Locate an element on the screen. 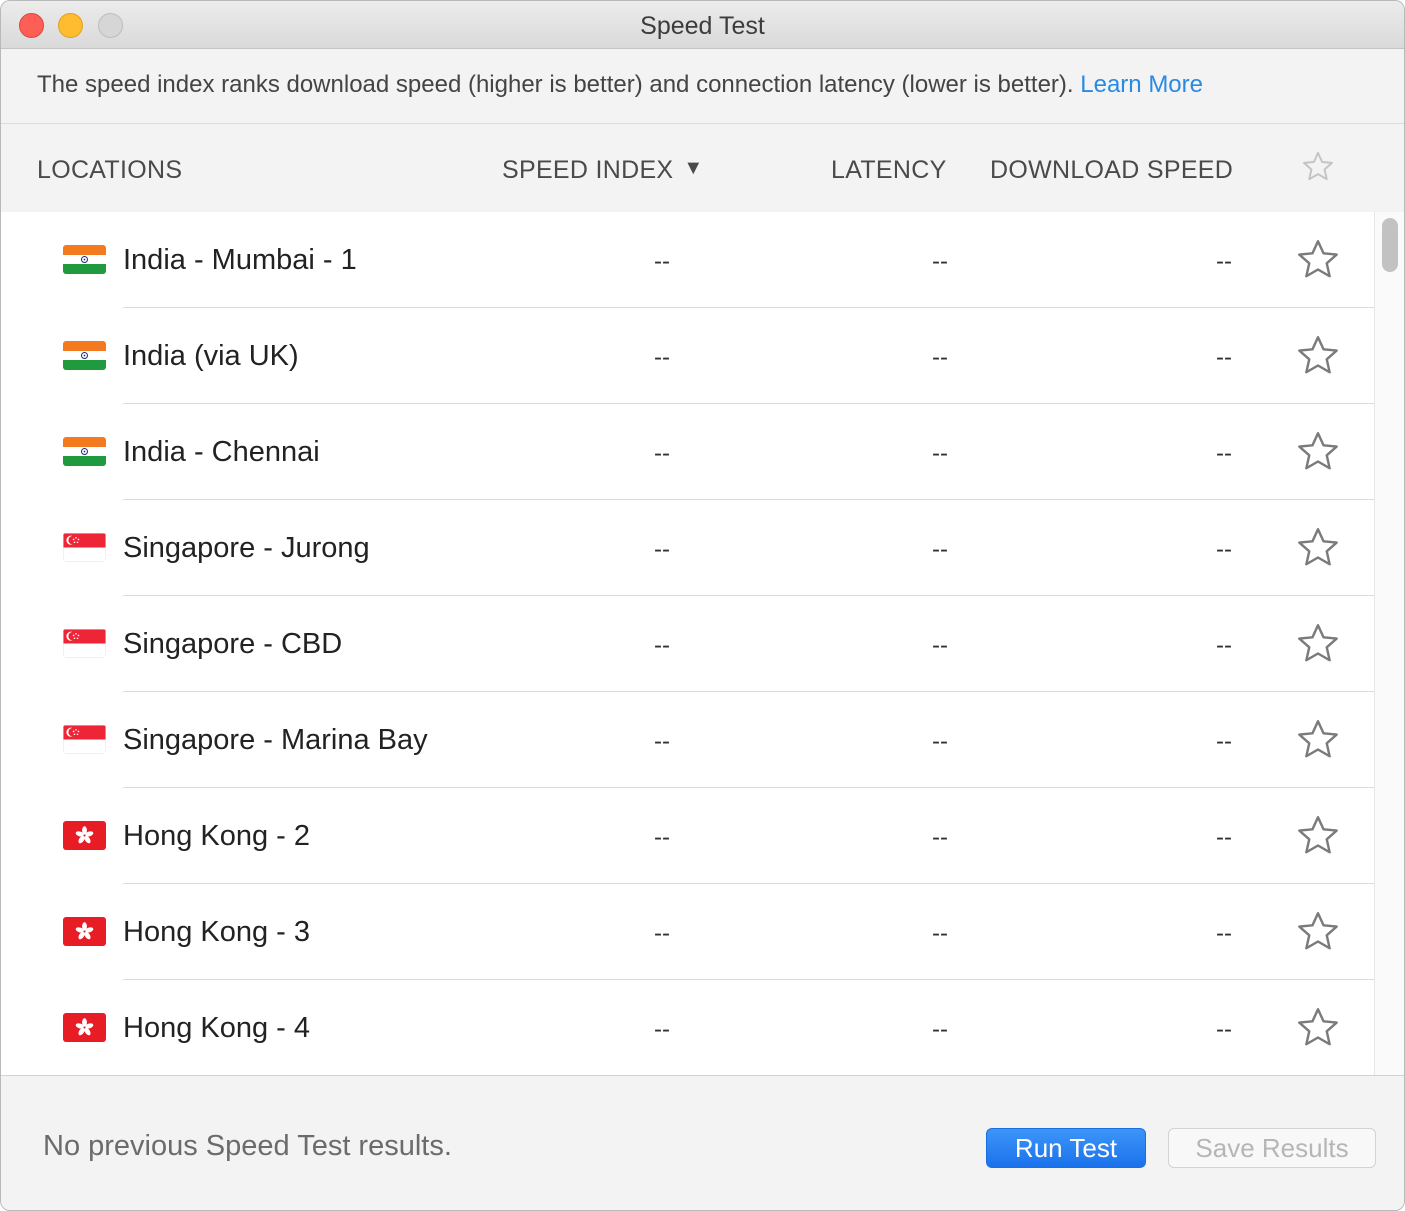 The width and height of the screenshot is (1405, 1211). location-row: Hong Kong - 2 -- -- -- is located at coordinates (687, 836).